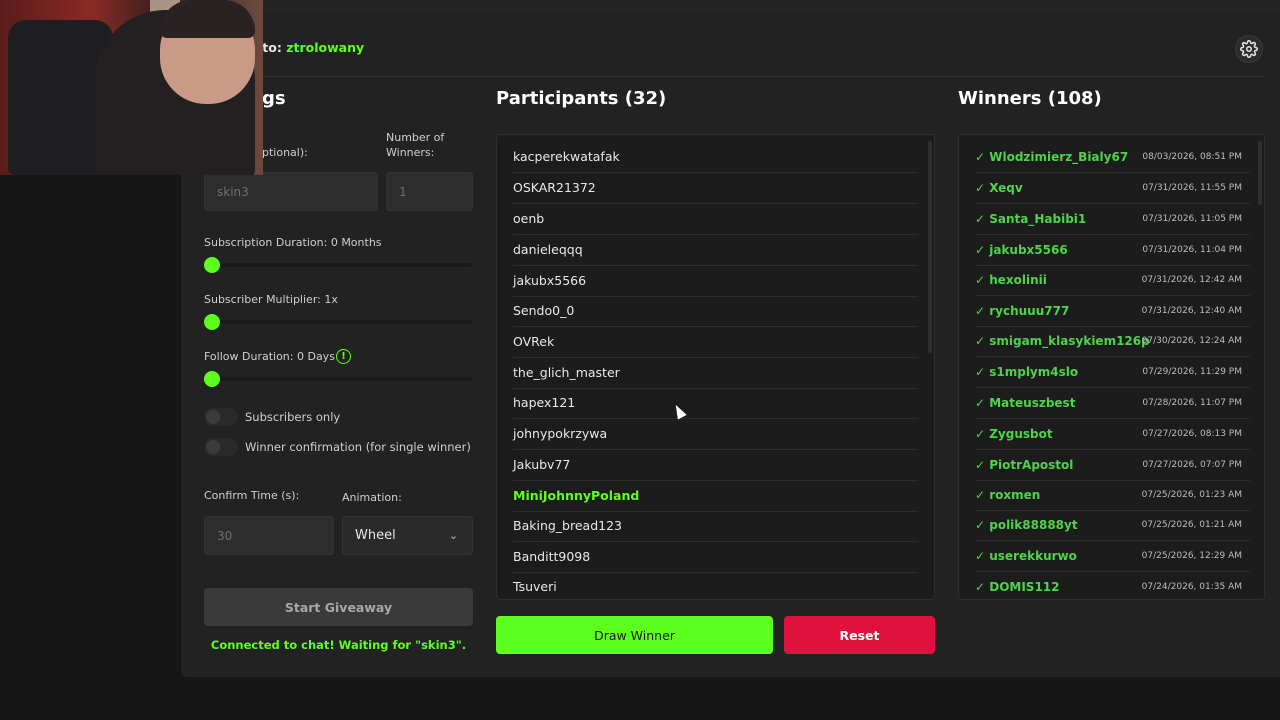 This screenshot has height=720, width=1280. What do you see at coordinates (1017, 587) in the screenshot?
I see `winner-name: ✓ DOMIS112` at bounding box center [1017, 587].